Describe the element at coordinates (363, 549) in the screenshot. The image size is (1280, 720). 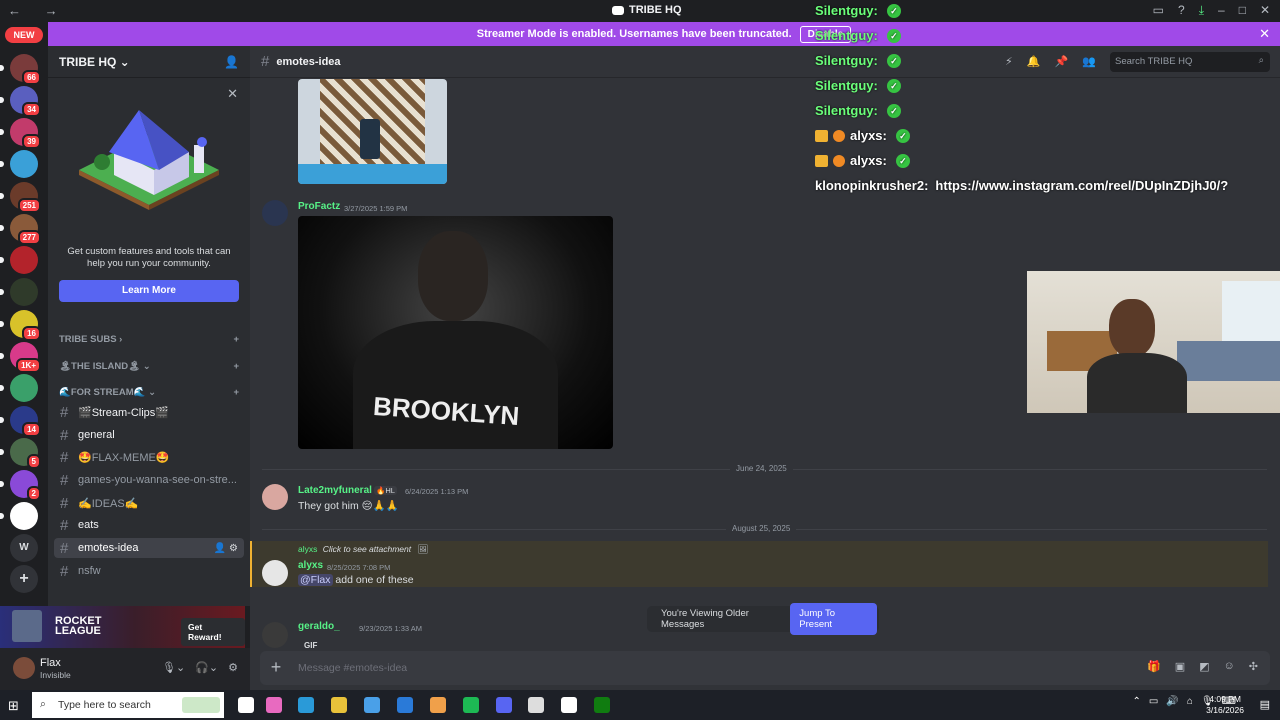
I see `reply-preview: alyxs Click to see attachment 🖼` at that location.